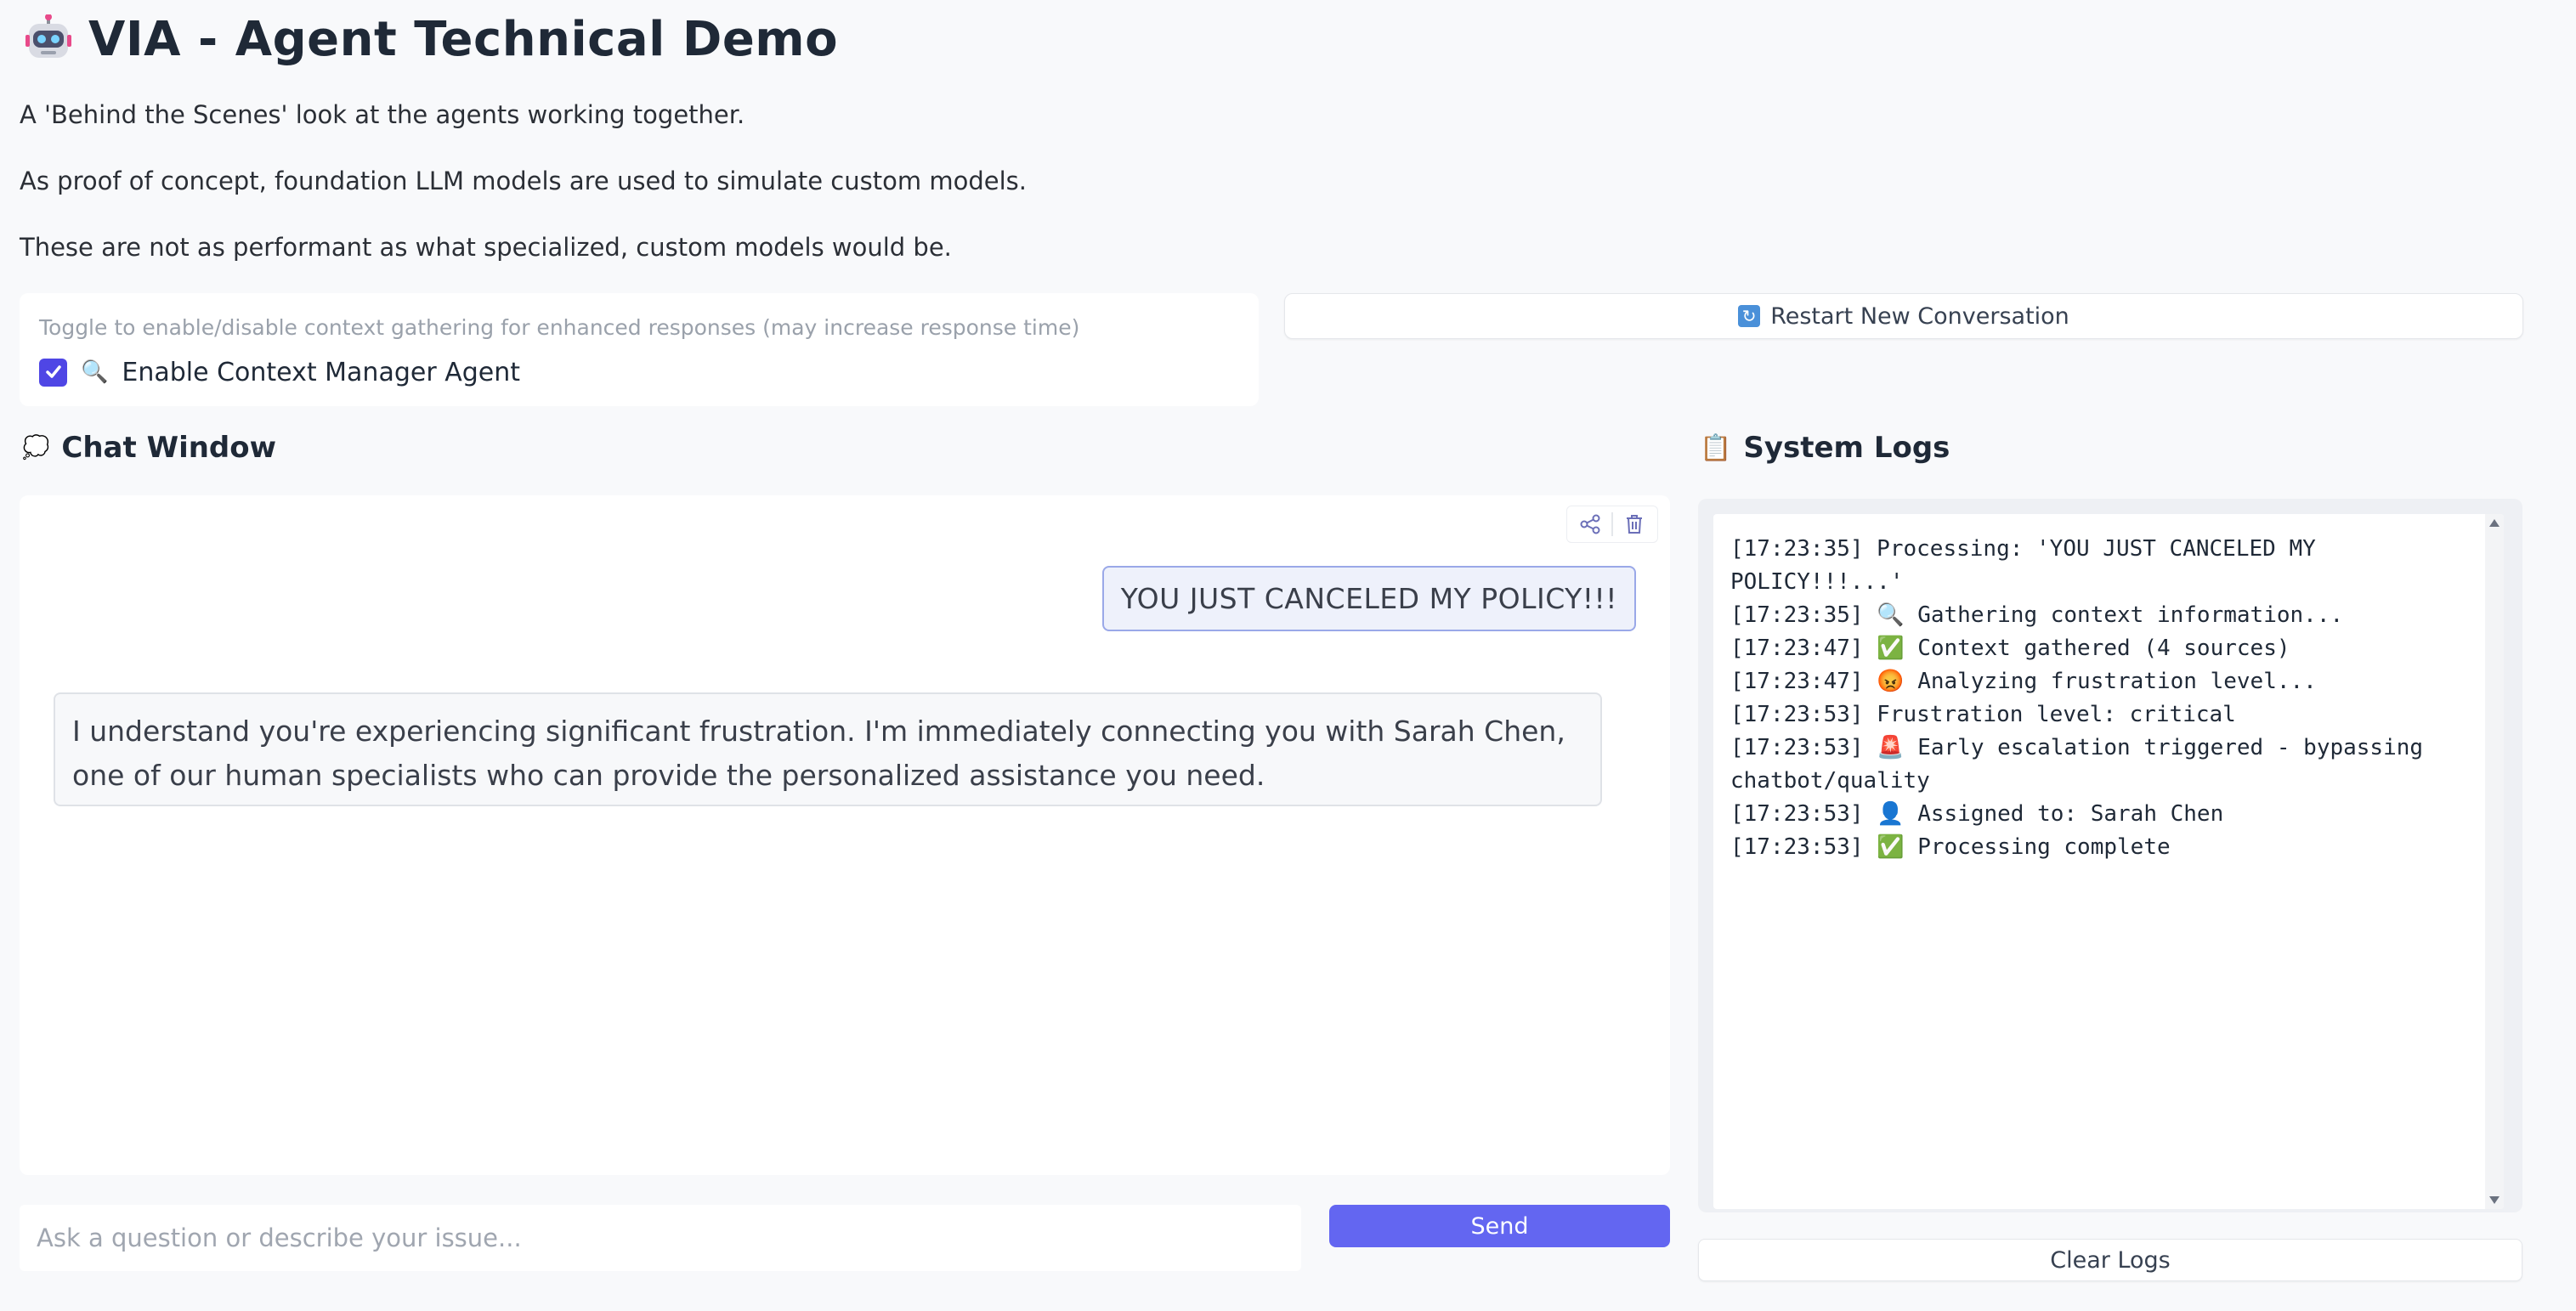 This screenshot has width=2576, height=1311. Describe the element at coordinates (1919, 316) in the screenshot. I see `restart-conversation-label: Restart New Conversation` at that location.